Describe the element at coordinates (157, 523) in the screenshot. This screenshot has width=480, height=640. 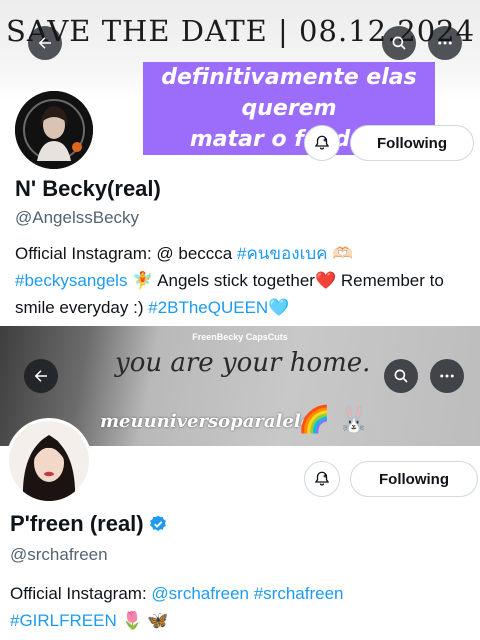
I see `verified-badge-icon` at that location.